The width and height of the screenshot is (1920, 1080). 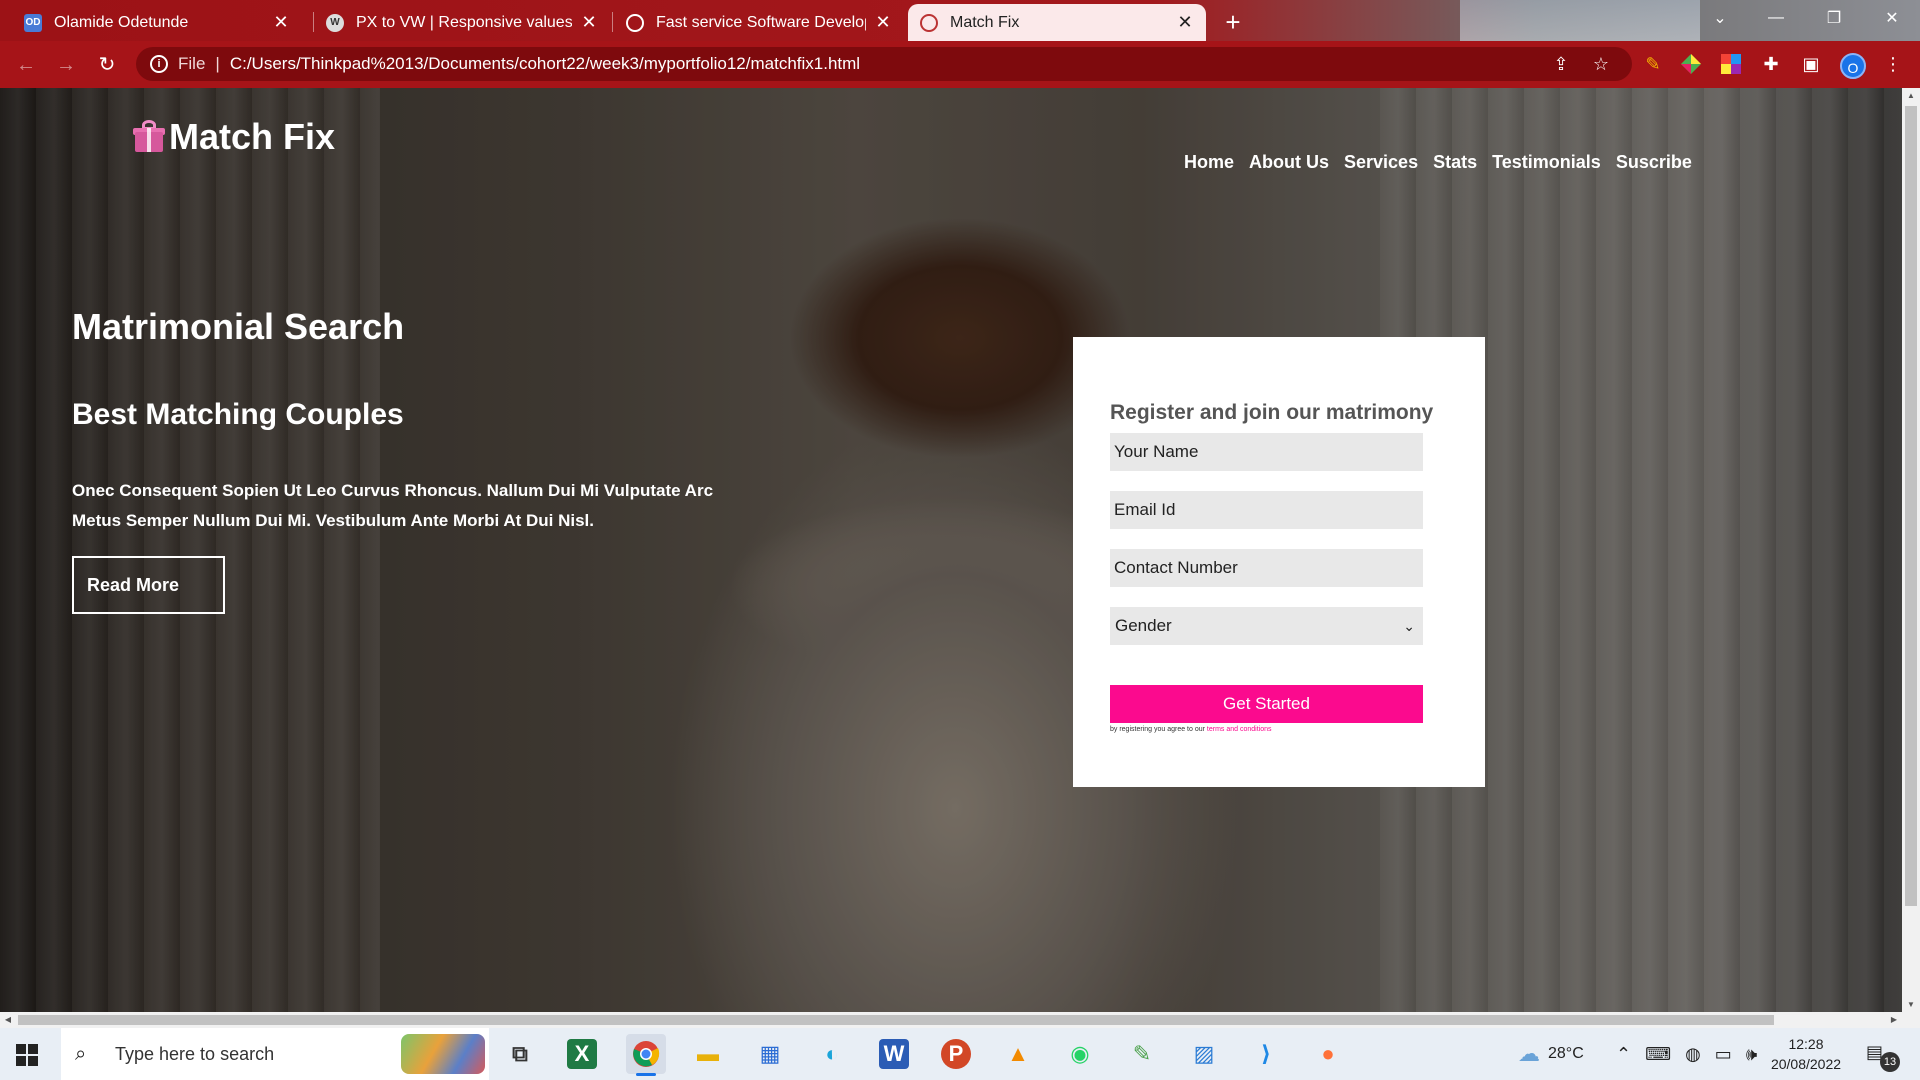 I want to click on gender-select-value: Gender, so click(x=1143, y=625).